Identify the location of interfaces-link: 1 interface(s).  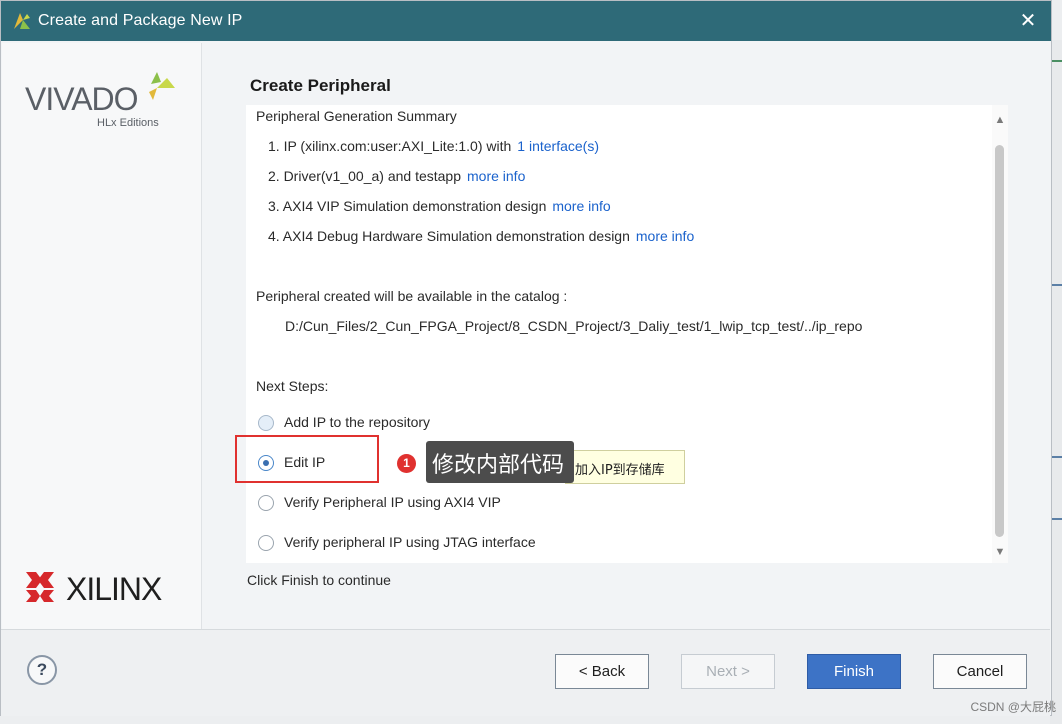
(558, 146).